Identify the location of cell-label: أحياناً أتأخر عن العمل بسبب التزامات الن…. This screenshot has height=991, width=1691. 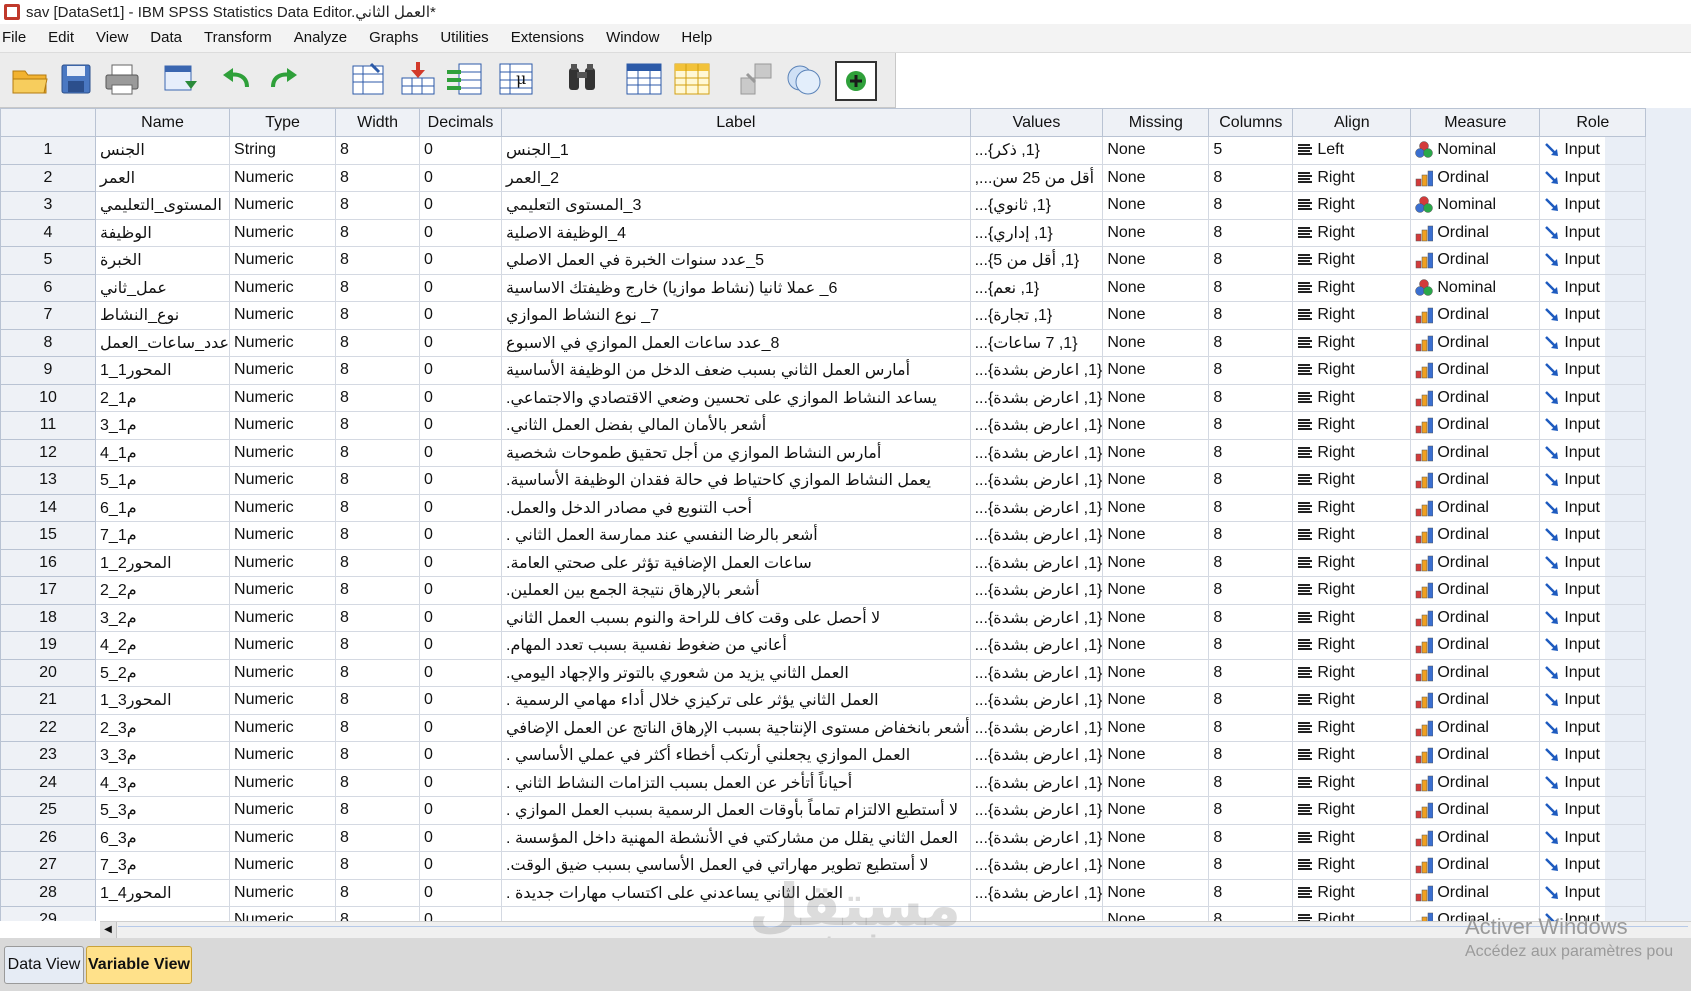
(736, 782).